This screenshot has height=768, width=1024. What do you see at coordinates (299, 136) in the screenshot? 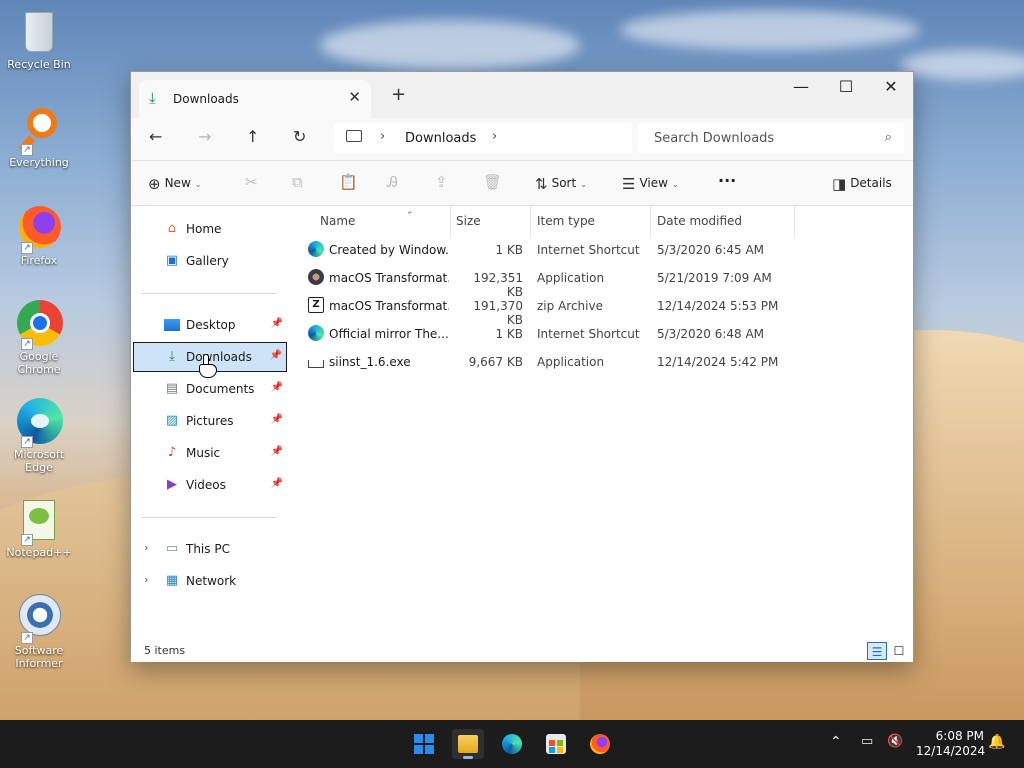
I see `refresh-button: ↻` at bounding box center [299, 136].